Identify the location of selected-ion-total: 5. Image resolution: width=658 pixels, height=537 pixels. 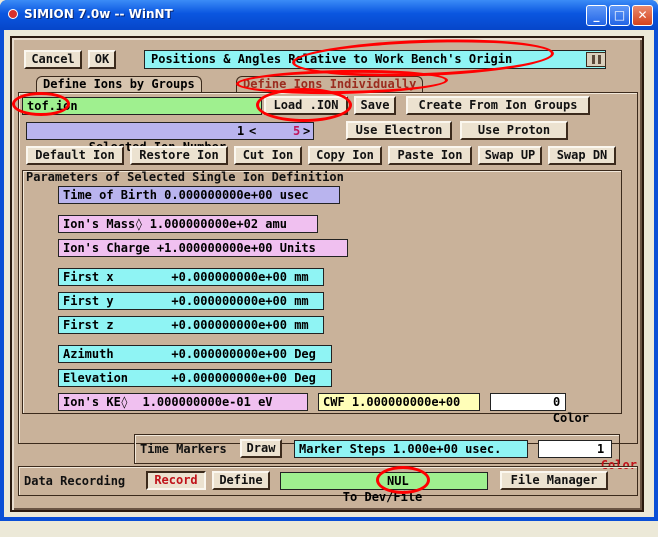
(297, 131).